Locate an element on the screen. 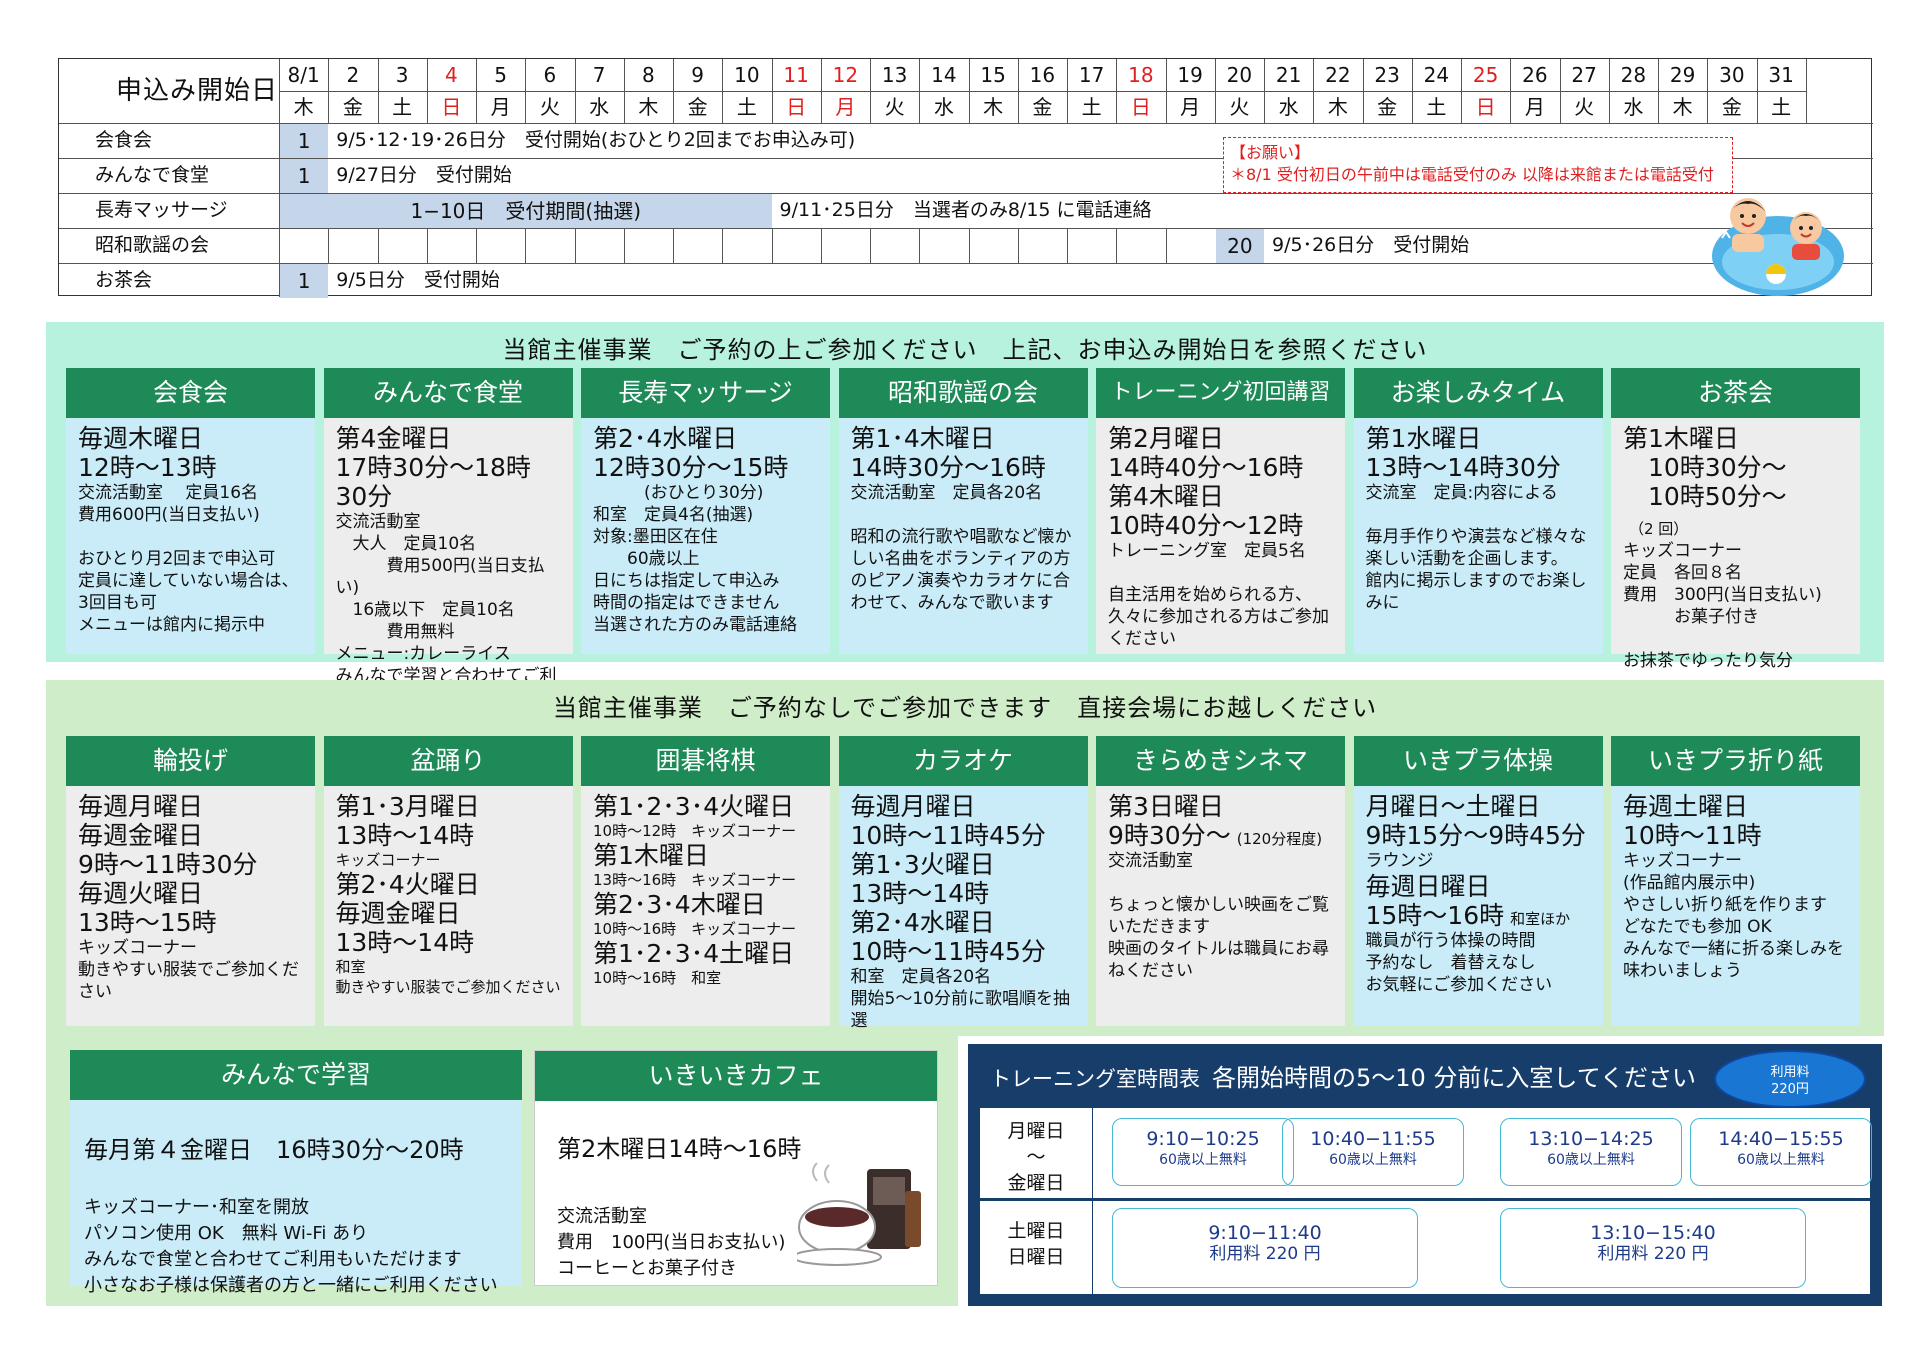 This screenshot has height=1358, width=1920. card-details: 和室 動きやすい服装でご参加ください is located at coordinates (448, 977).